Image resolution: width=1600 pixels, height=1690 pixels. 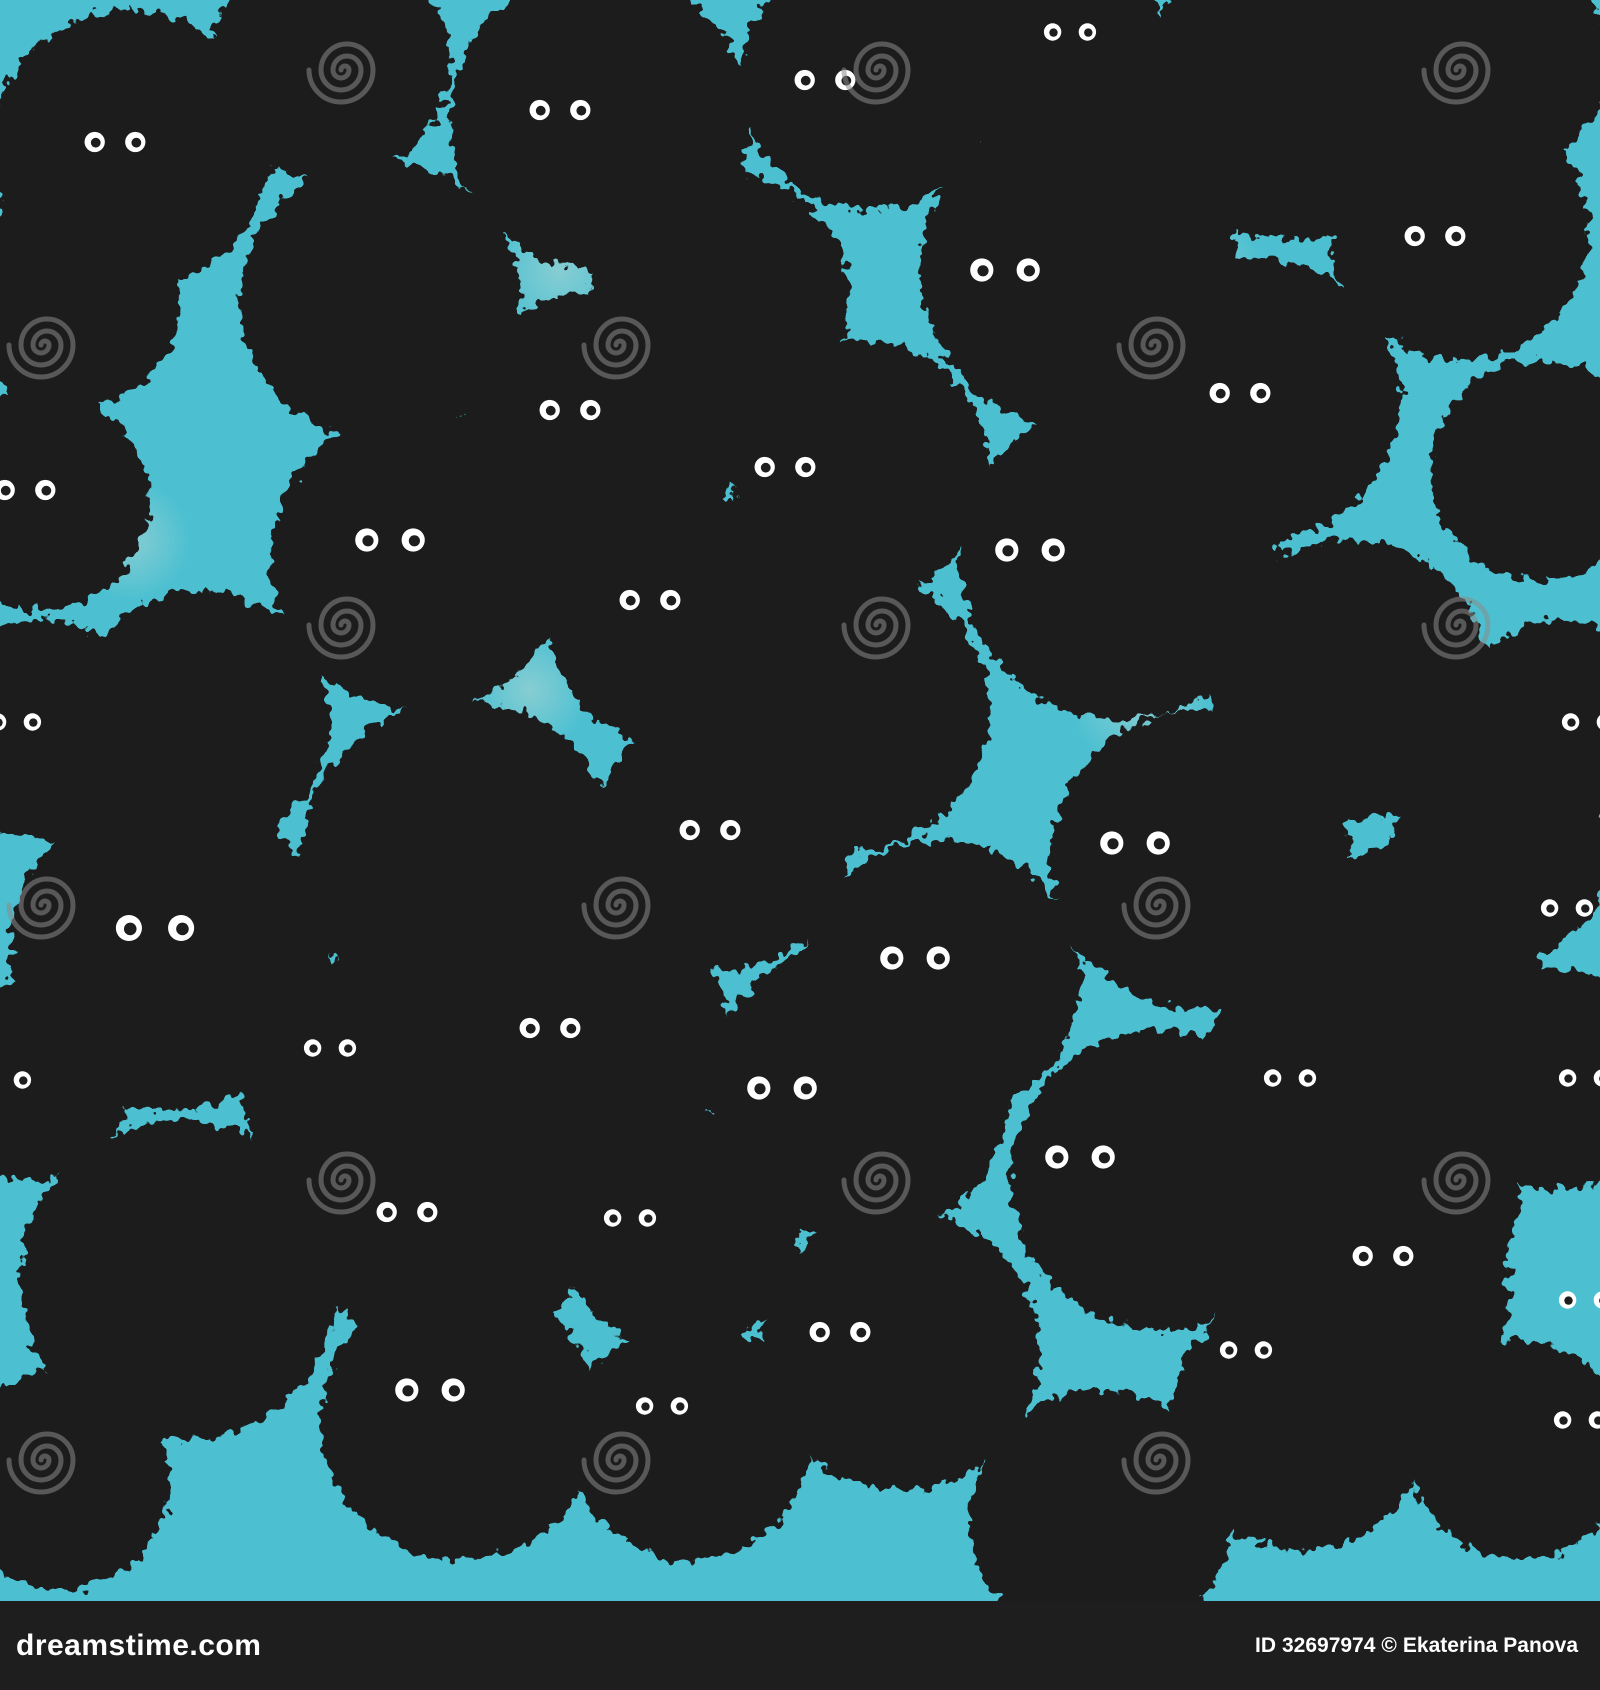 I want to click on footer-author: Ekaterina Panova, so click(x=1490, y=1645).